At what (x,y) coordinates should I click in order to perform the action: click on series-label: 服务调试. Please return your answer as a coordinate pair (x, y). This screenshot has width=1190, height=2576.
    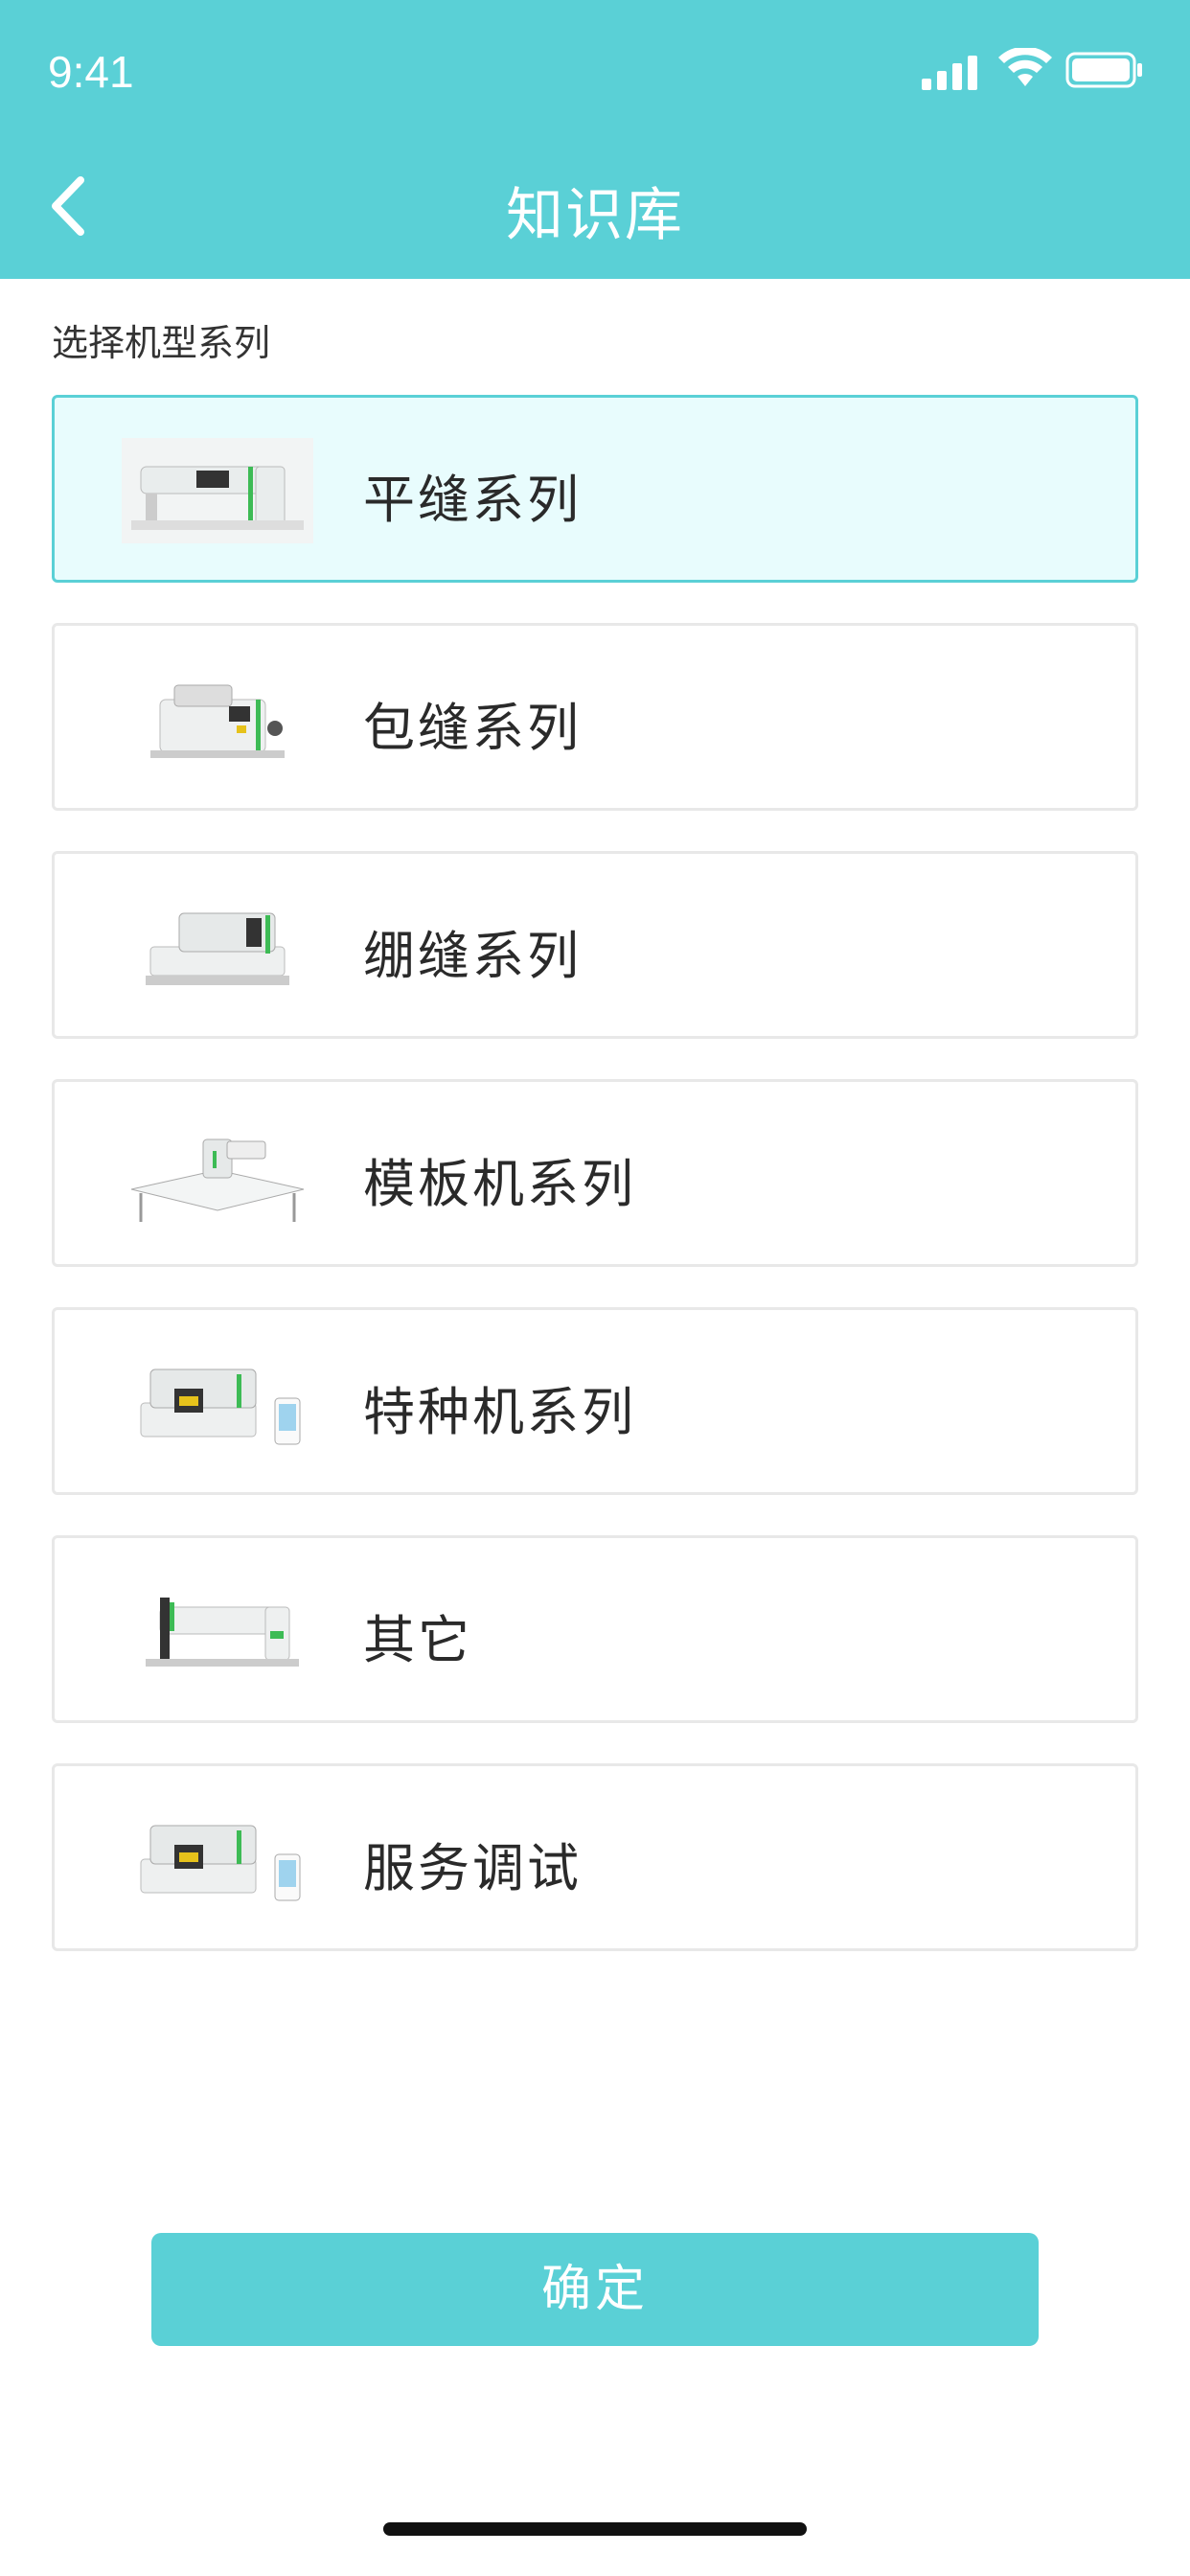
    Looking at the image, I should click on (473, 1868).